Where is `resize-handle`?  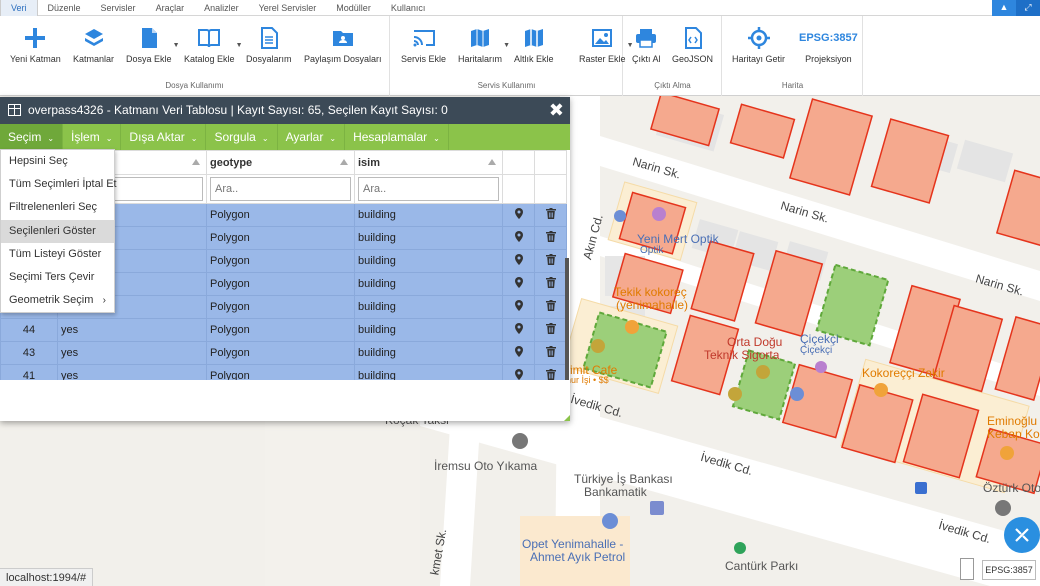
resize-handle is located at coordinates (567, 418).